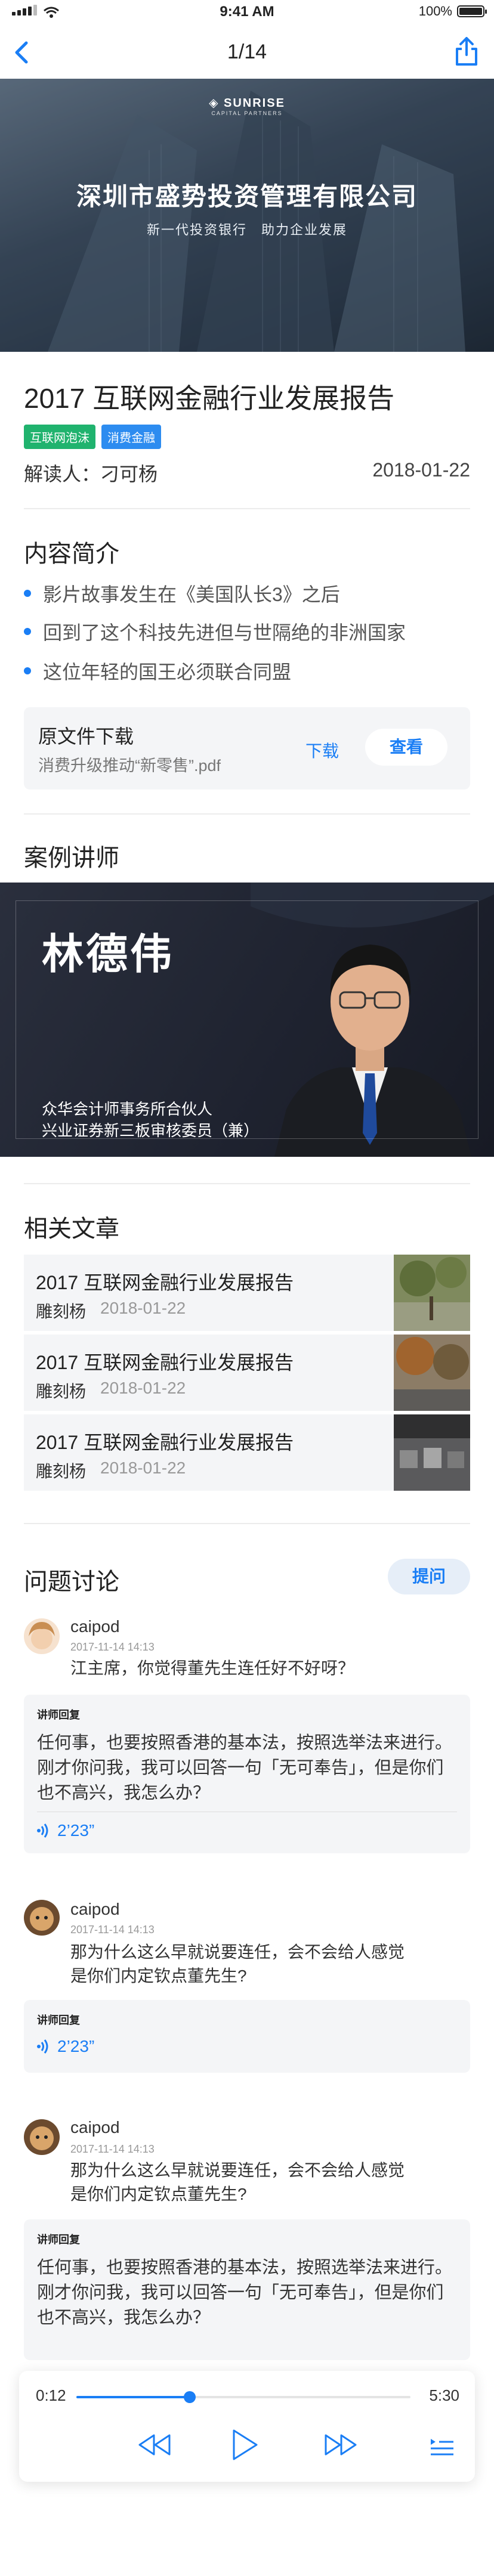 This screenshot has height=2576, width=494. What do you see at coordinates (216, 104) in the screenshot?
I see `brand-logo-icon: ◈` at bounding box center [216, 104].